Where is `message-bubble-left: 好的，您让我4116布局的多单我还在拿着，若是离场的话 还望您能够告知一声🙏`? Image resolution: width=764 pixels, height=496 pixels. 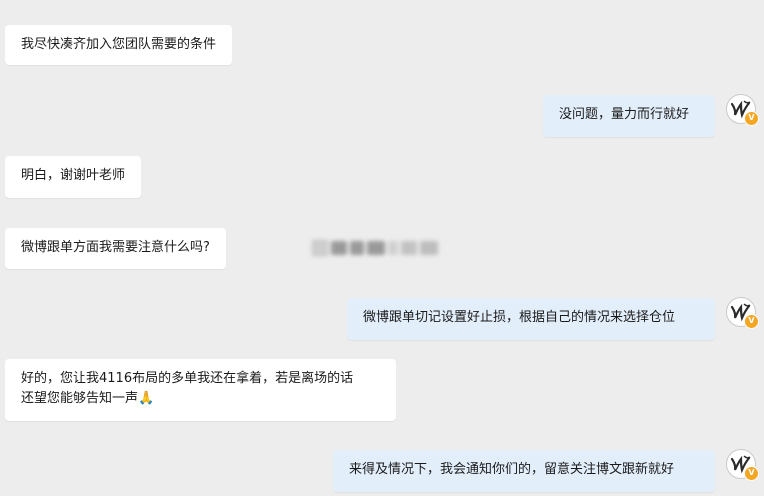 message-bubble-left: 好的，您让我4116布局的多单我还在拿着，若是离场的话 还望您能够告知一声🙏 is located at coordinates (200, 390).